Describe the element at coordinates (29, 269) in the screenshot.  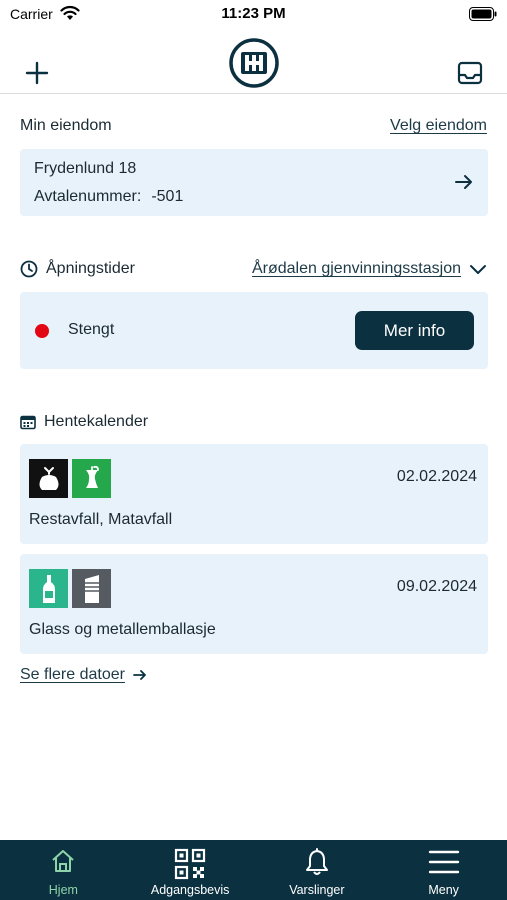
I see `clock-icon` at that location.